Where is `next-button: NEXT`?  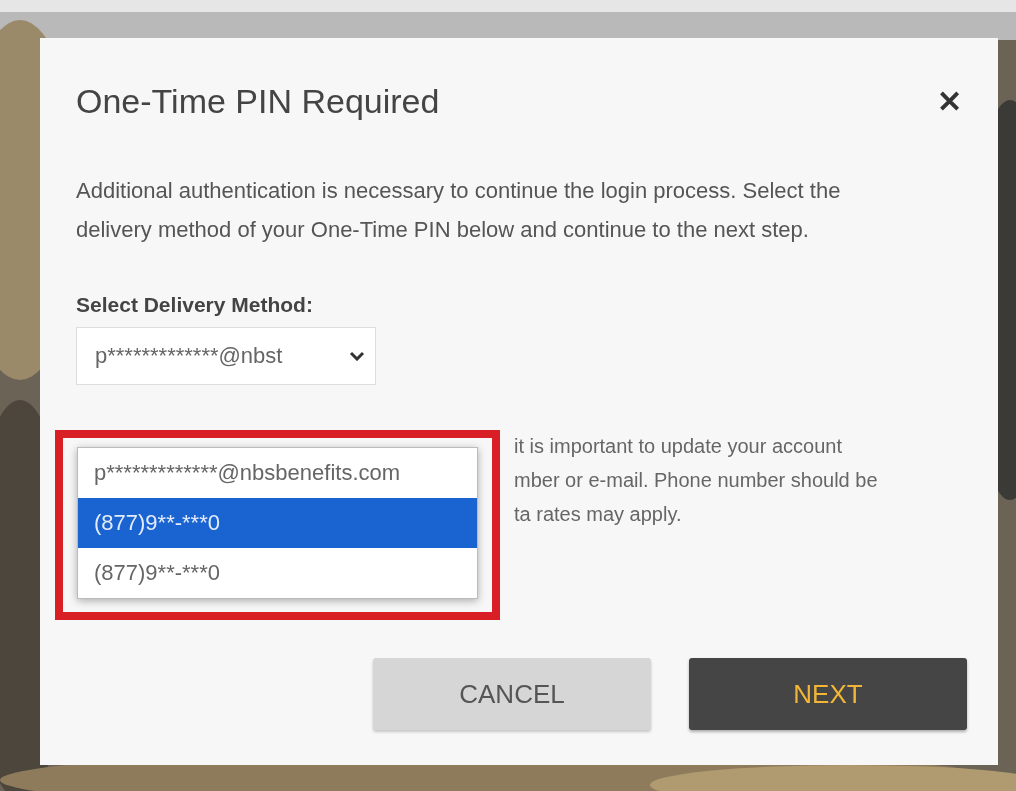
next-button: NEXT is located at coordinates (828, 694).